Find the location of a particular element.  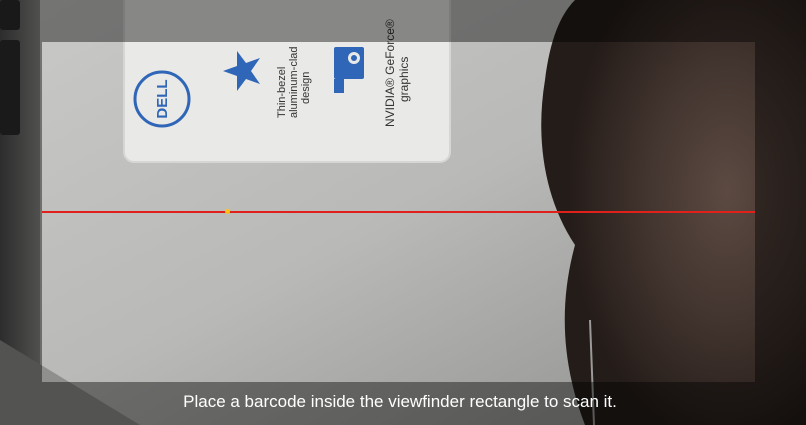

overlay-right is located at coordinates (780, 212).